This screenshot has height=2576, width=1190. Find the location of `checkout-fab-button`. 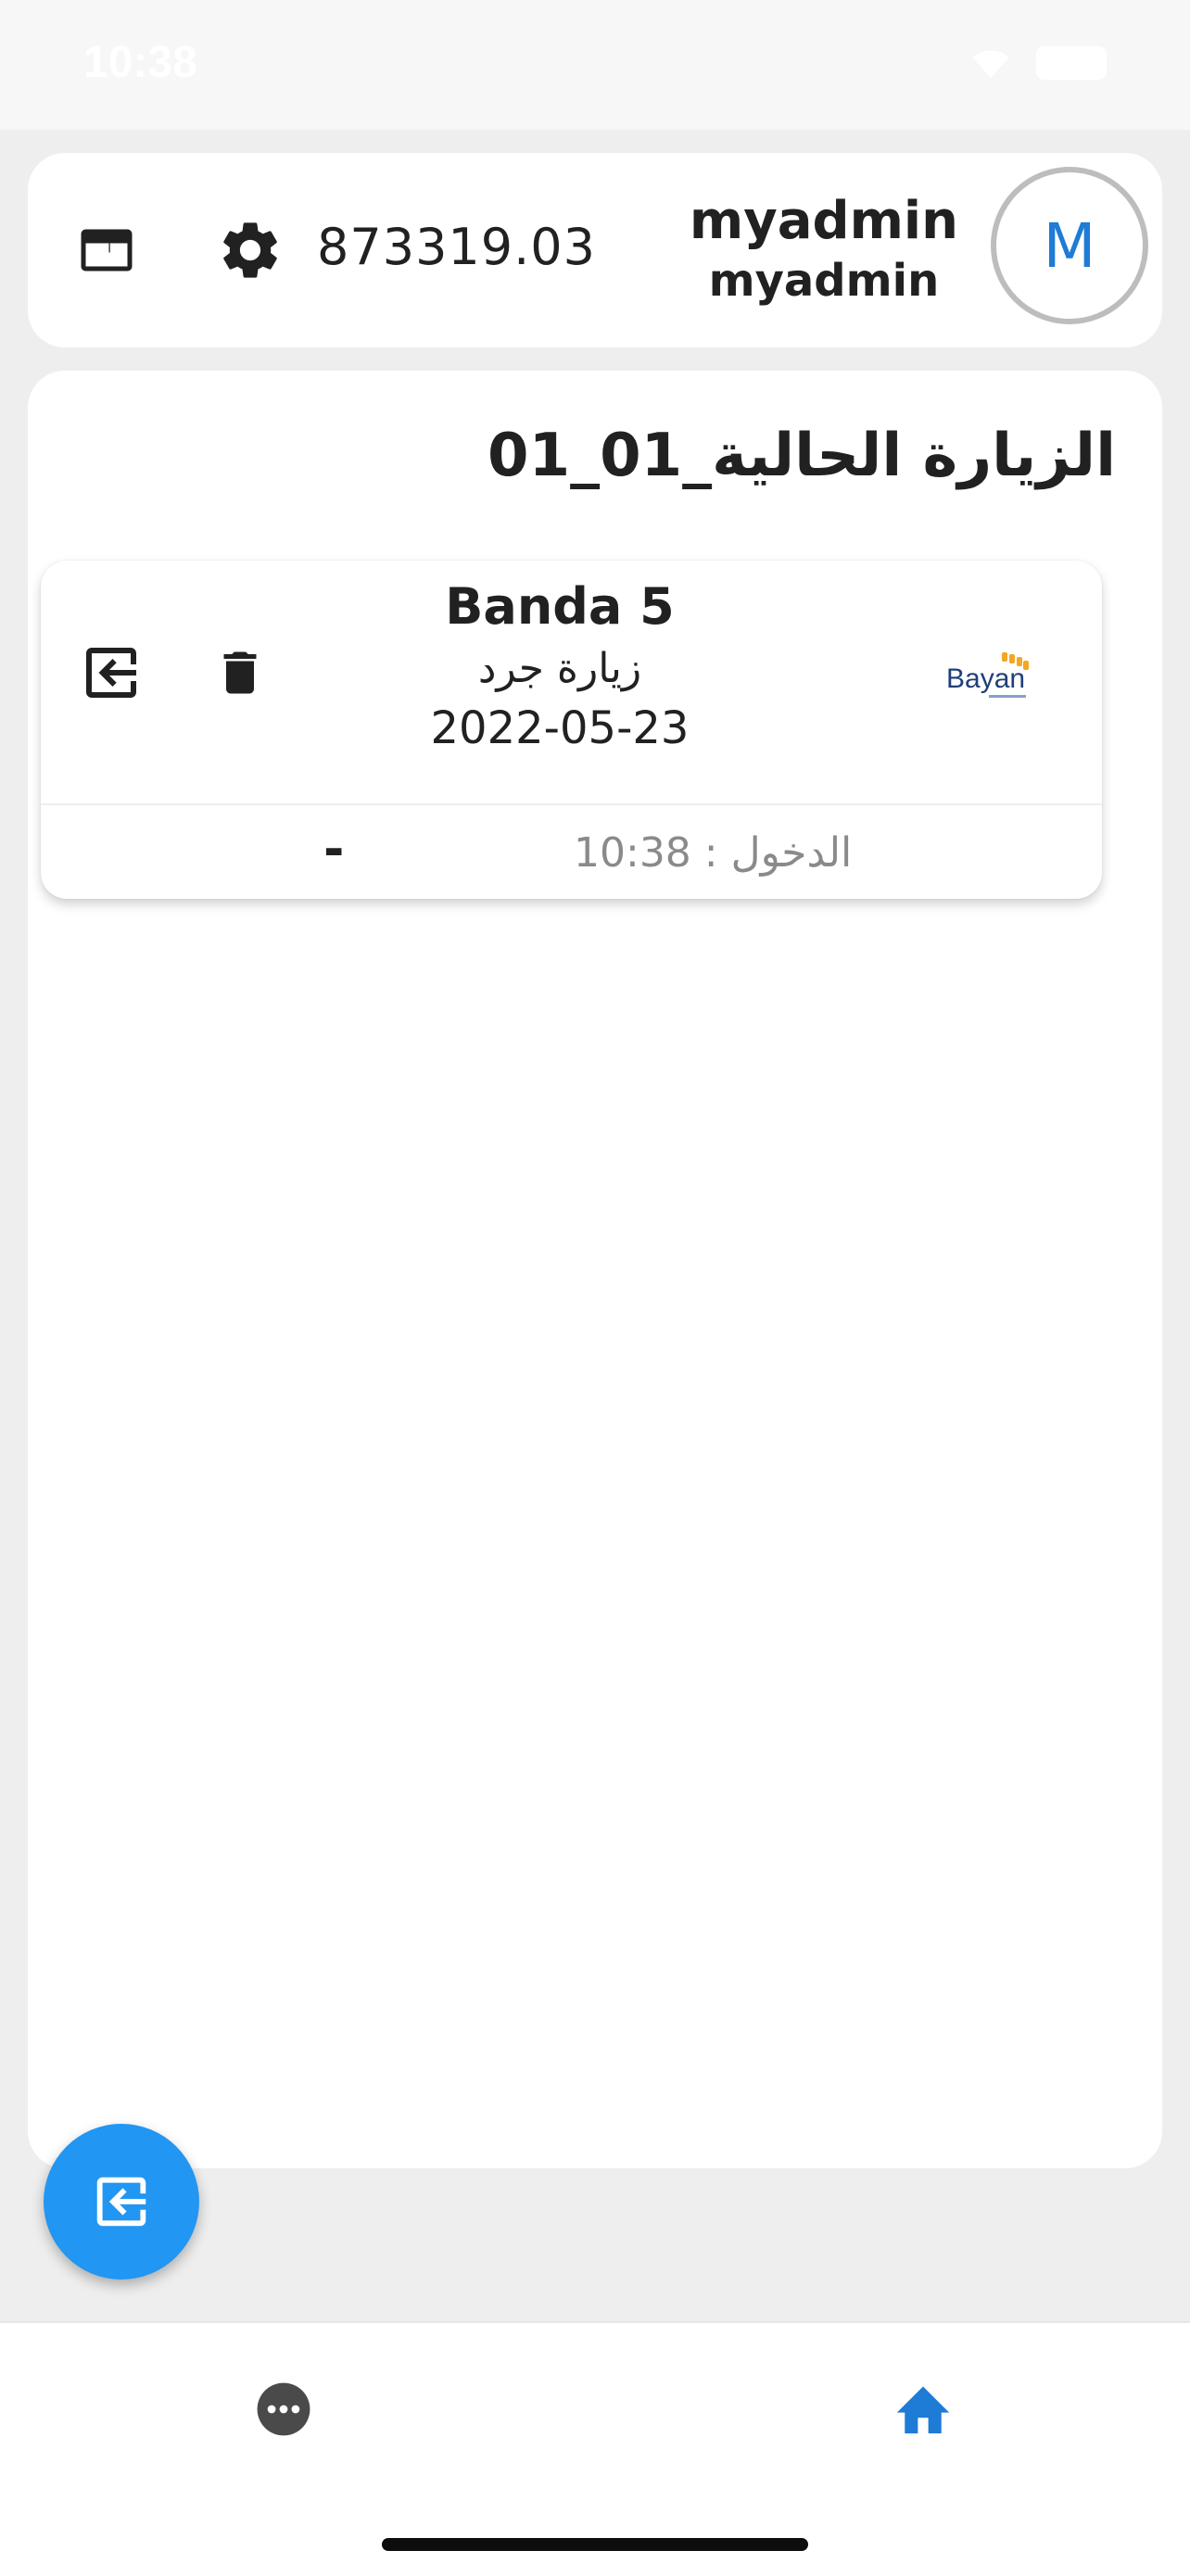

checkout-fab-button is located at coordinates (121, 2201).